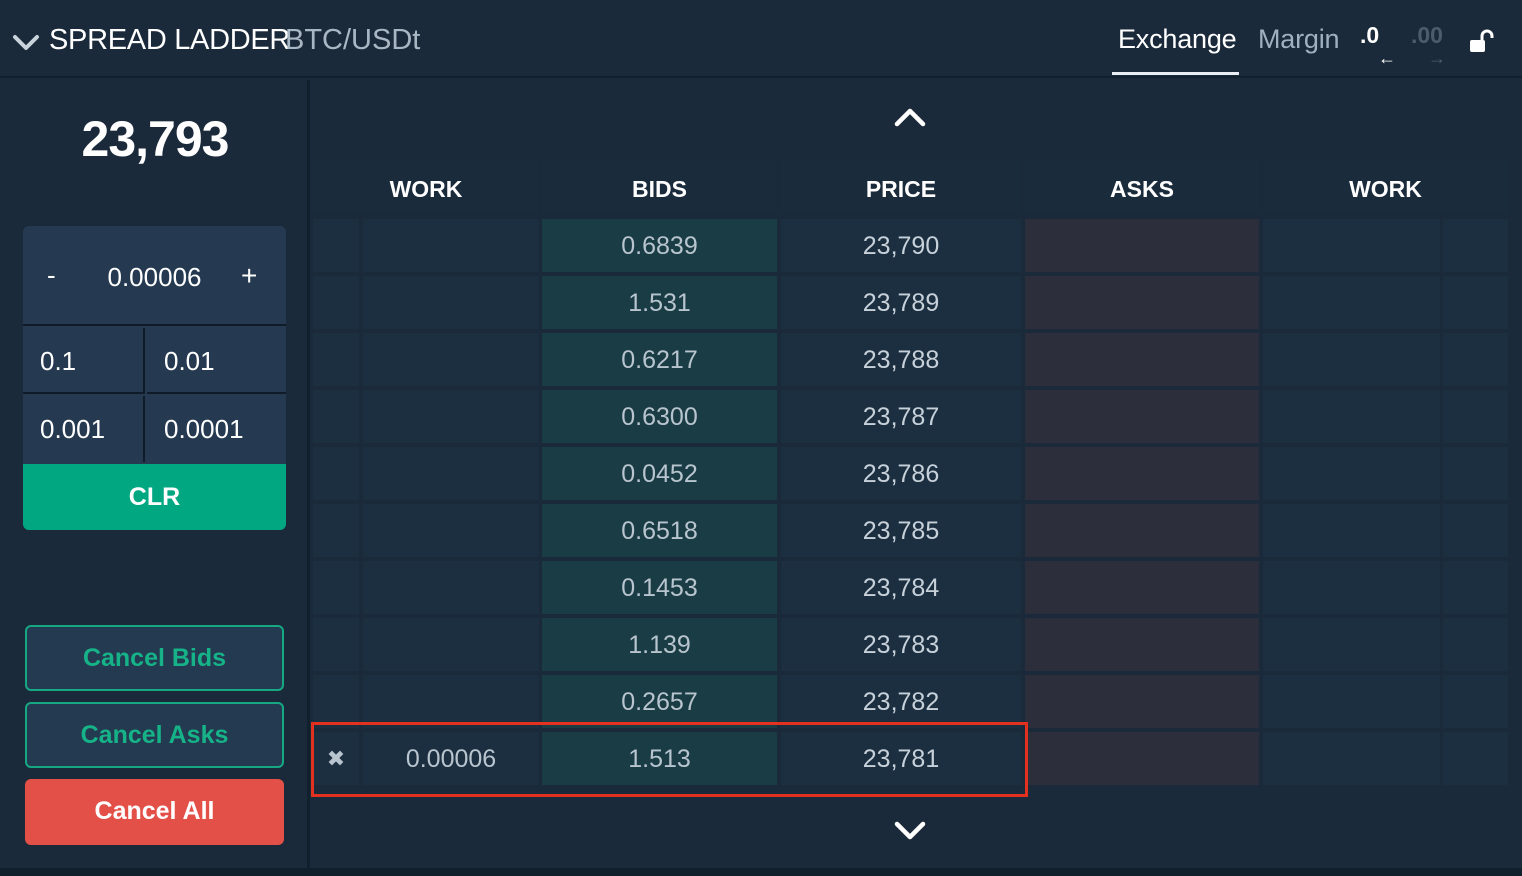 This screenshot has width=1522, height=876. I want to click on increase-precision-button: .00, so click(1427, 35).